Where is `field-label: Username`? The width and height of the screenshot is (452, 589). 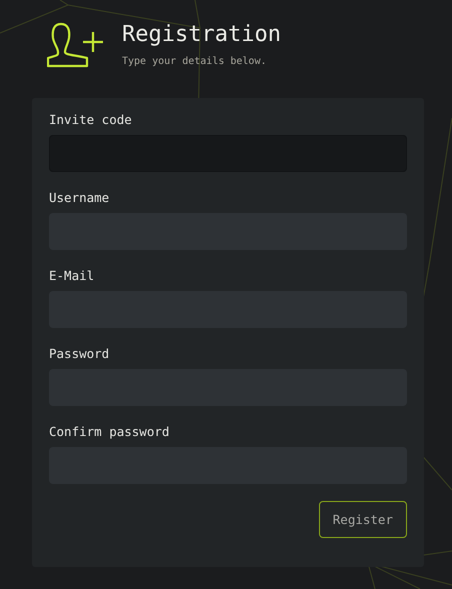
field-label: Username is located at coordinates (79, 198).